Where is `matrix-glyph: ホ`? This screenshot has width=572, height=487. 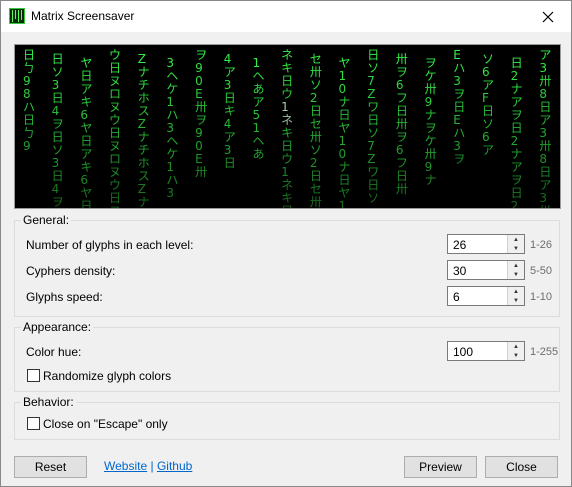
matrix-glyph: ホ is located at coordinates (144, 98).